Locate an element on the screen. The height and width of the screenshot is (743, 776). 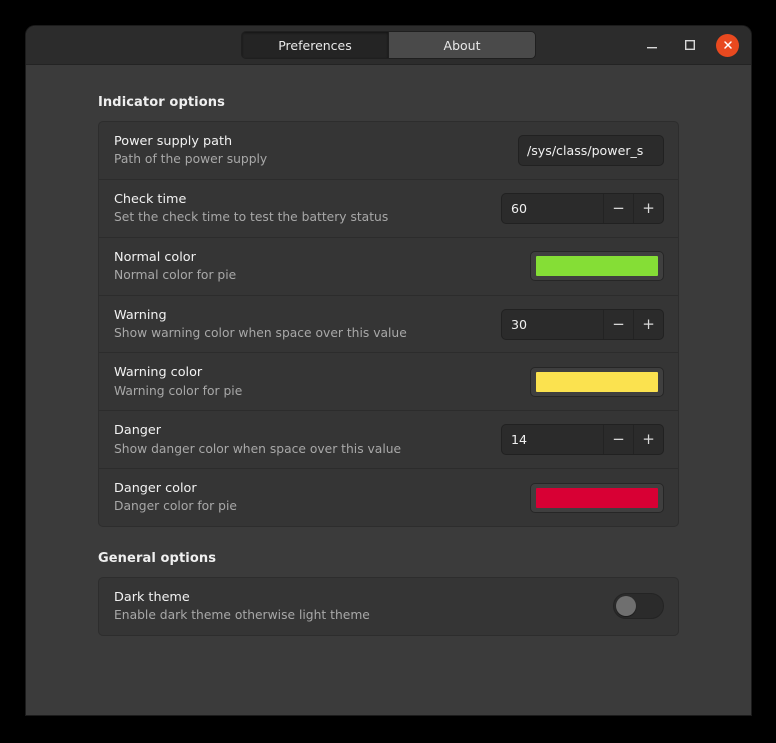
row-title: Check time is located at coordinates (150, 199).